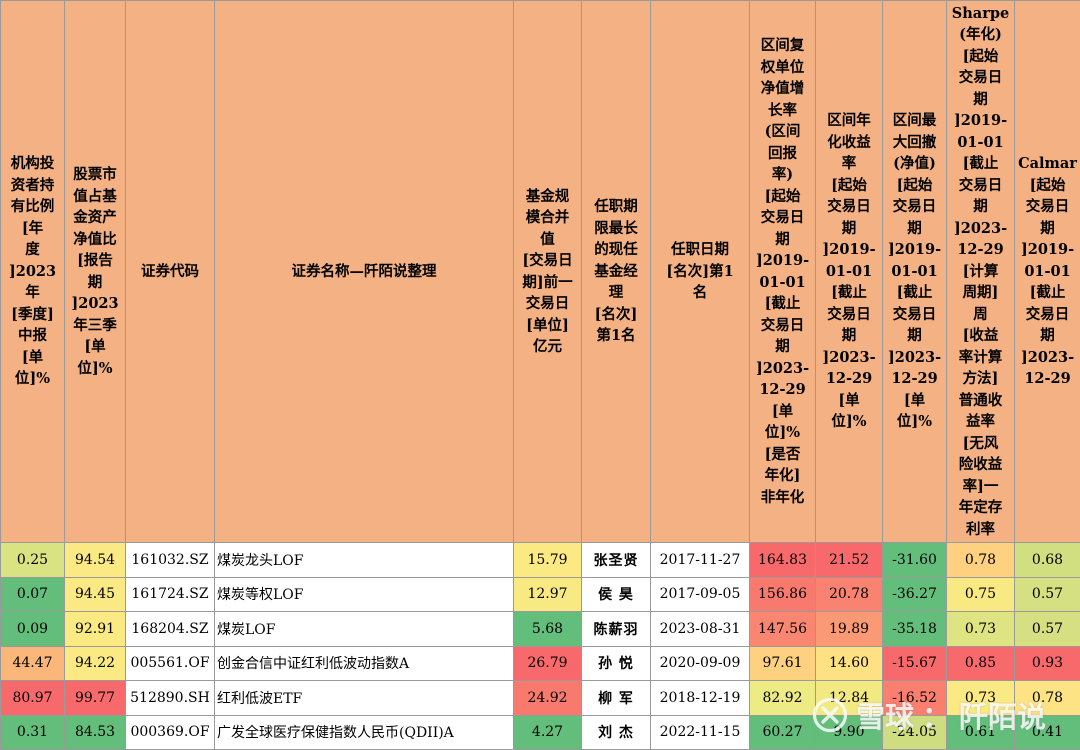  Describe the element at coordinates (914, 663) in the screenshot. I see `max-drawdown-cell: -15.67` at that location.